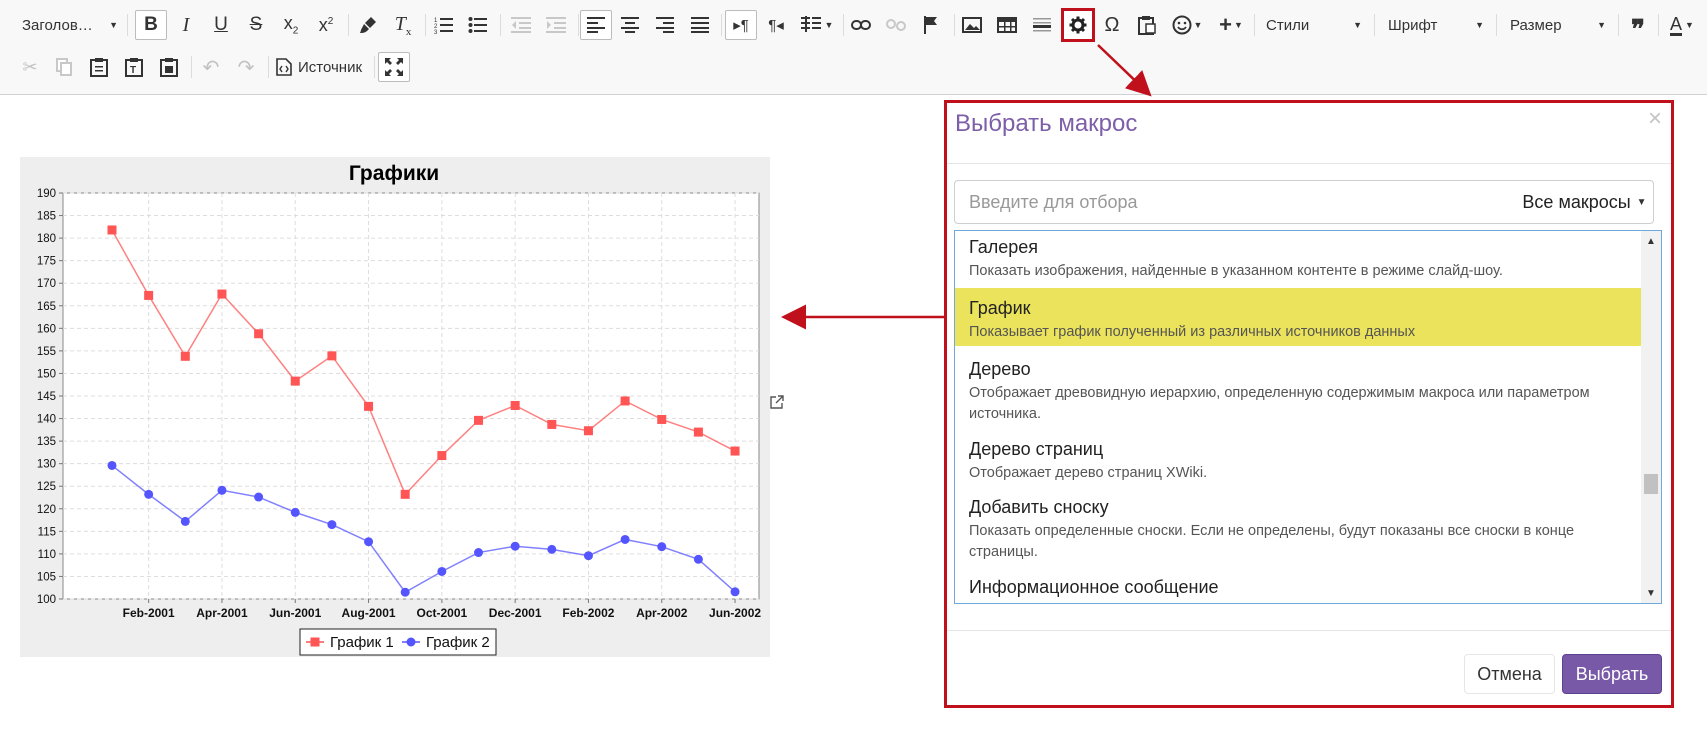 This screenshot has width=1707, height=746. I want to click on clipboard-icon, so click(1147, 25).